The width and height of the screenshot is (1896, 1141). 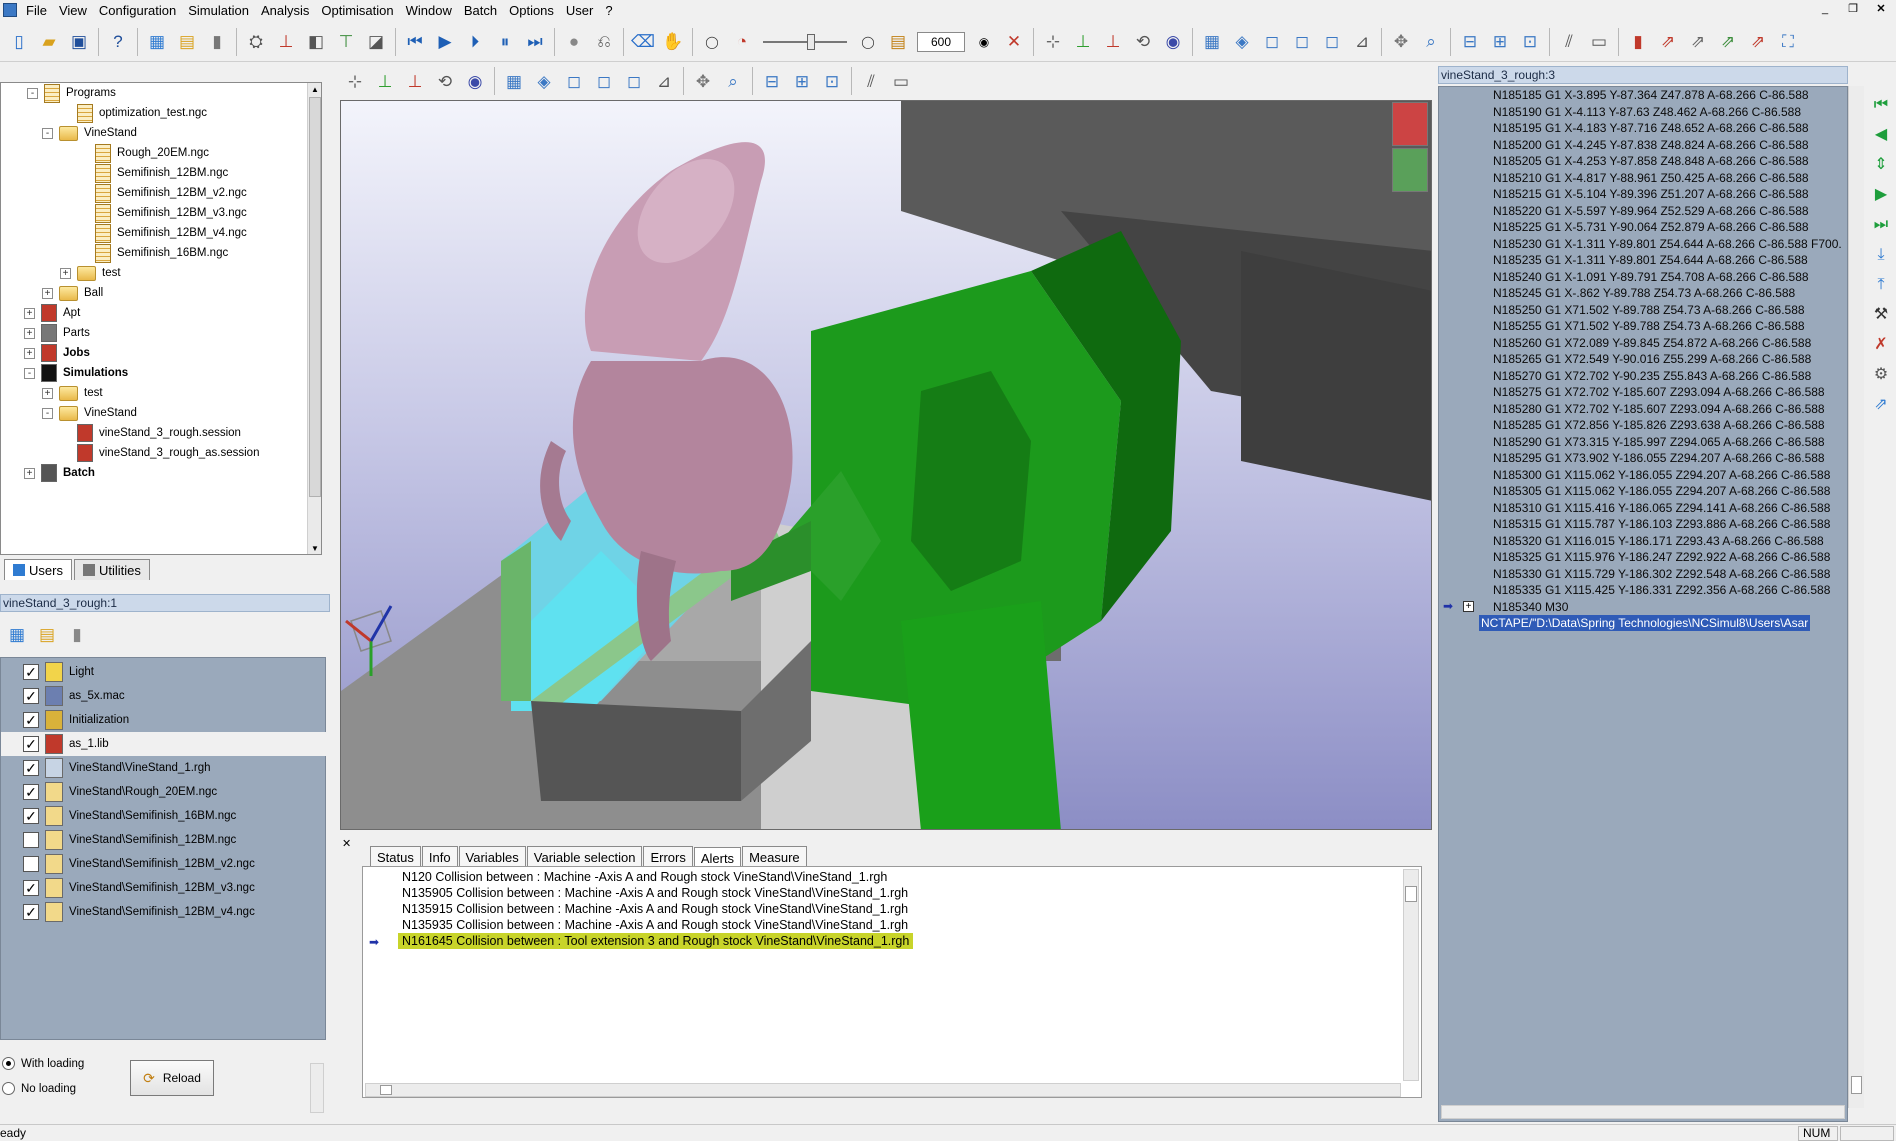 I want to click on import-icon: ⤓, so click(x=1881, y=255).